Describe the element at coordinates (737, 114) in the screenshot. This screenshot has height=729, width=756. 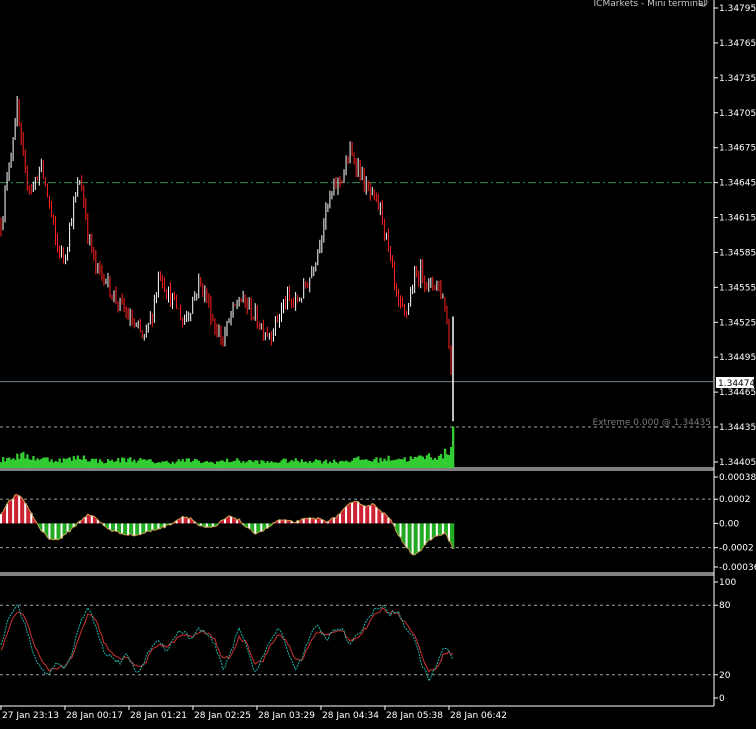
I see `price-tick-label: 1.34705` at that location.